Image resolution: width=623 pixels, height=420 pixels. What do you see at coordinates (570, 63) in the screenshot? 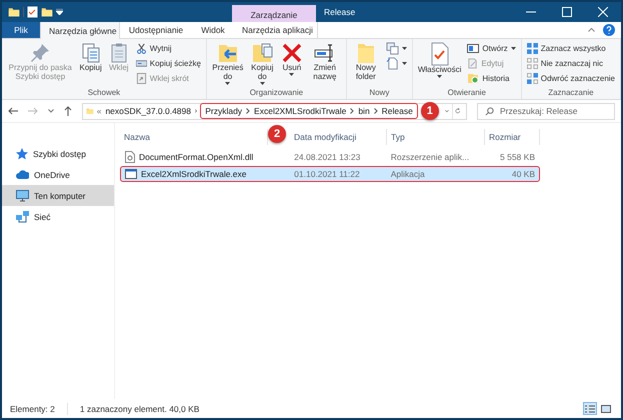
I see `ribbon-button: Nie zaznaczaj nic` at bounding box center [570, 63].